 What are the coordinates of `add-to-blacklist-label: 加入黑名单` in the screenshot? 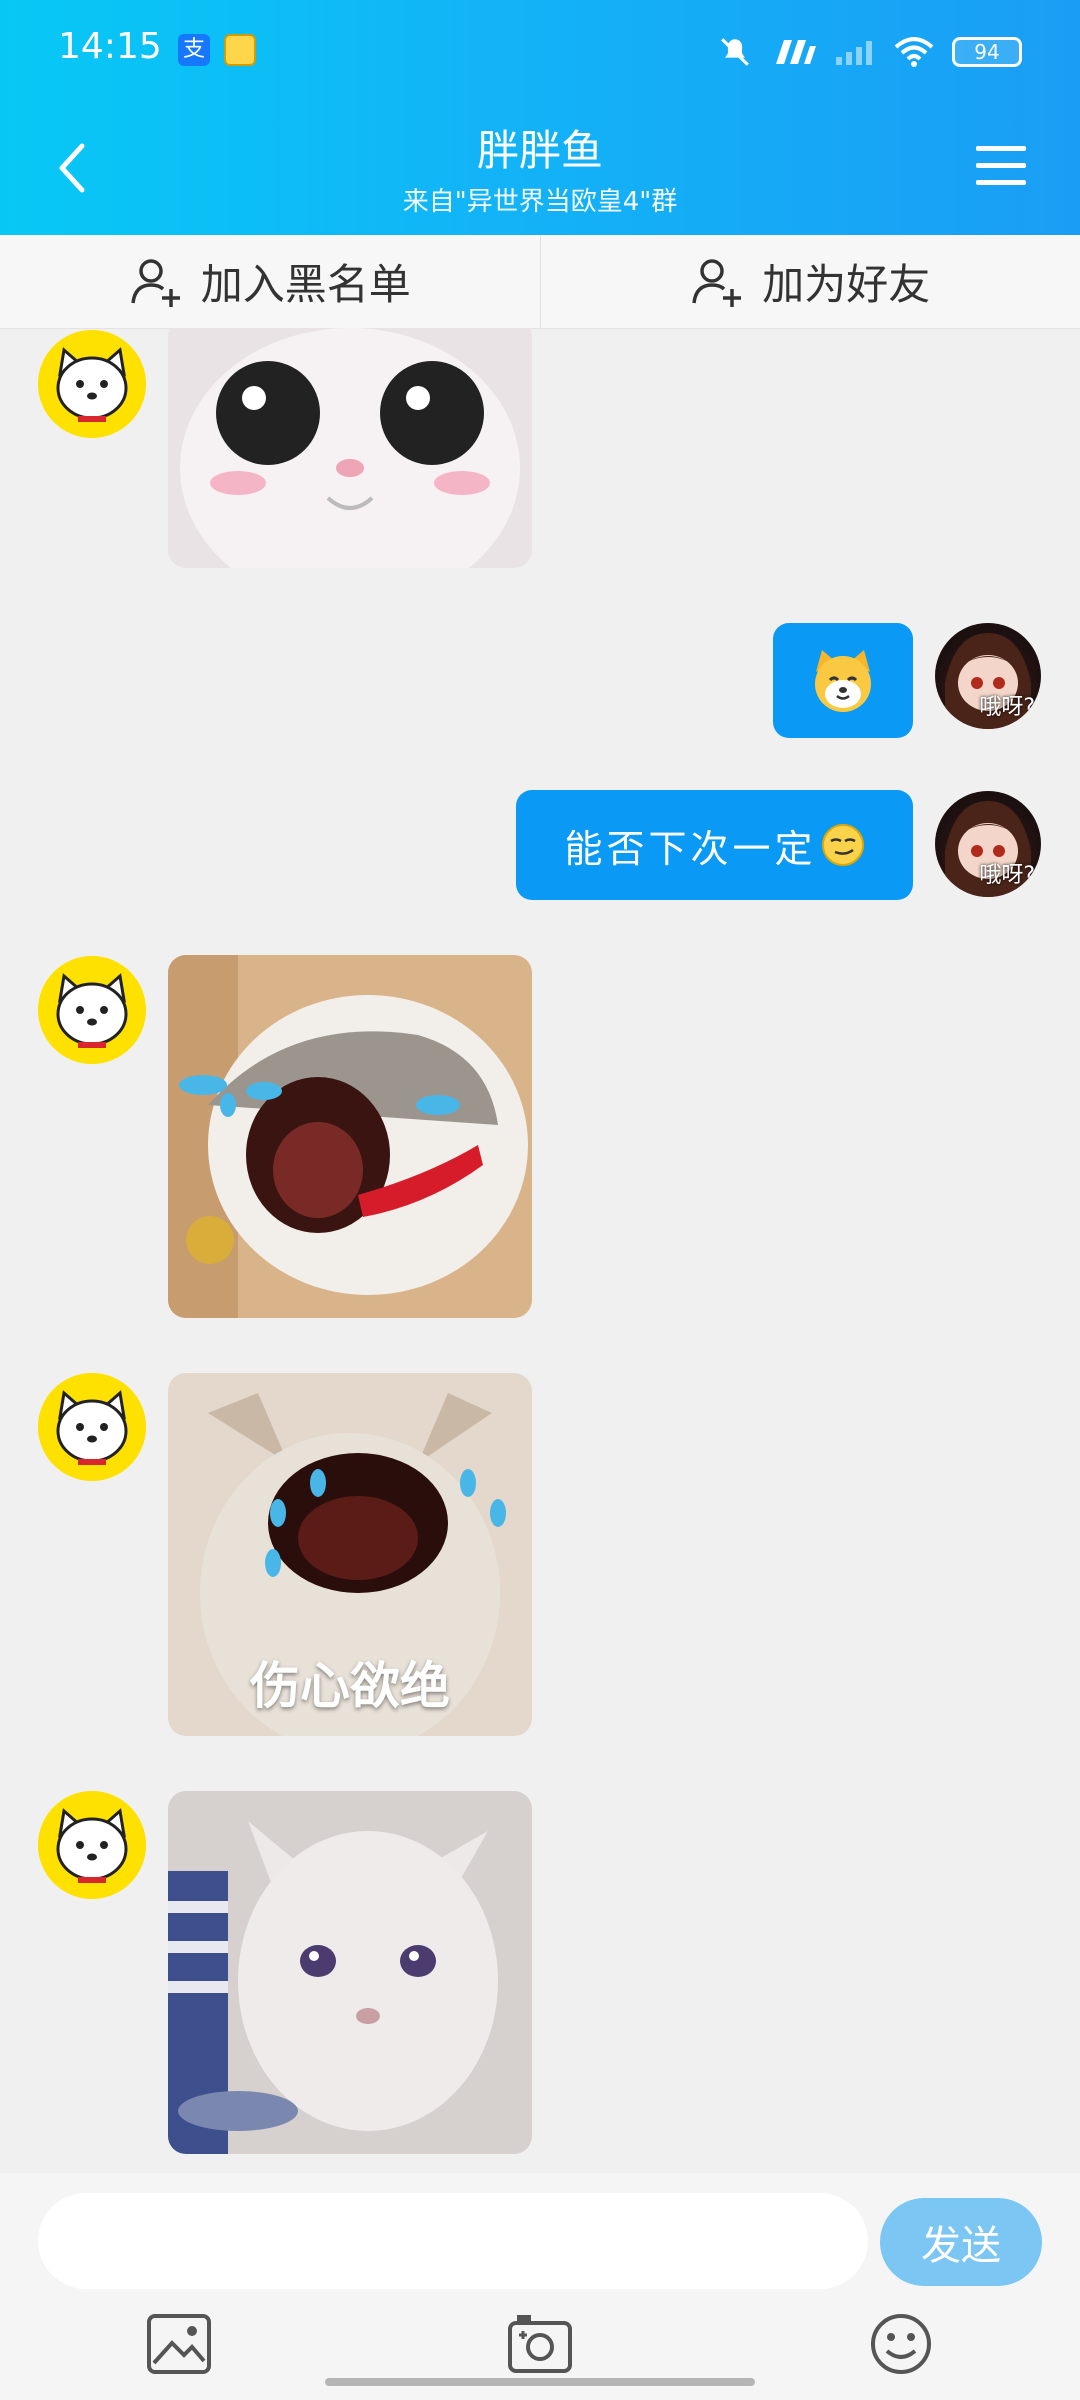 It's located at (305, 284).